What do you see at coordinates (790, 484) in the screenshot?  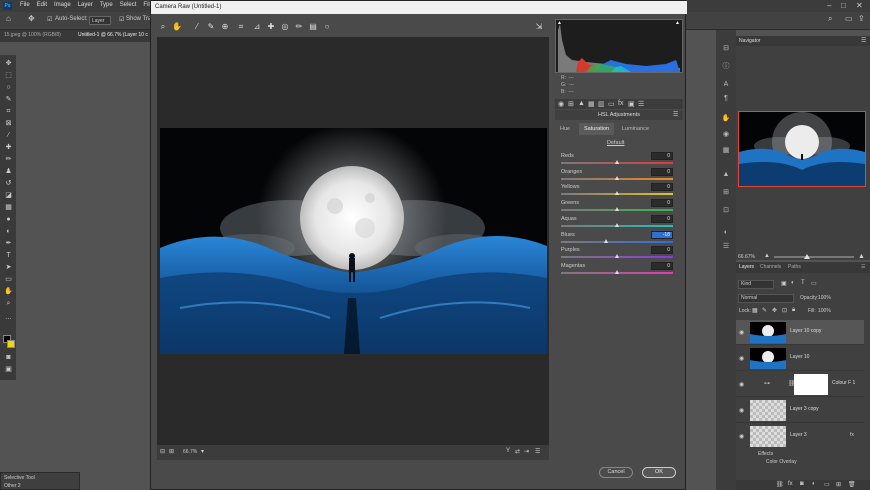 I see `add-style-icon: fx` at bounding box center [790, 484].